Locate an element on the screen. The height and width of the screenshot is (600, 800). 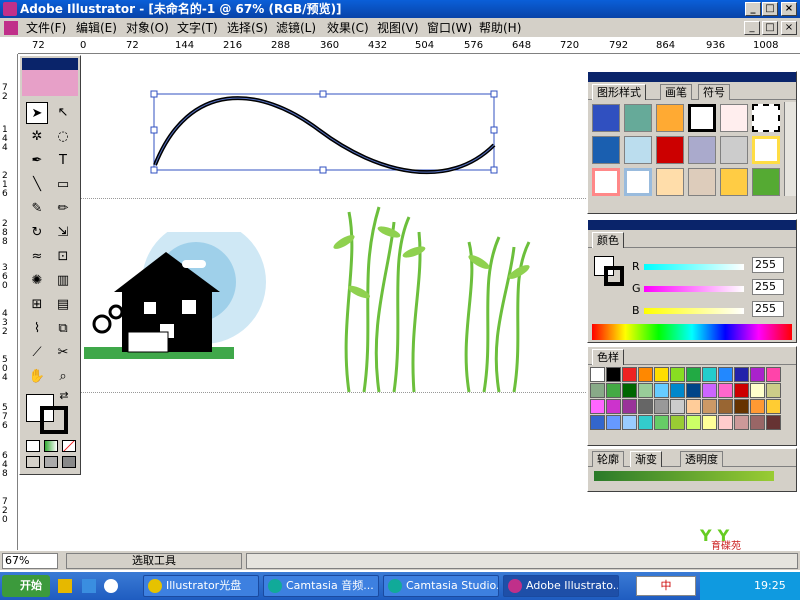
minimize-button: _ is located at coordinates (753, 9).